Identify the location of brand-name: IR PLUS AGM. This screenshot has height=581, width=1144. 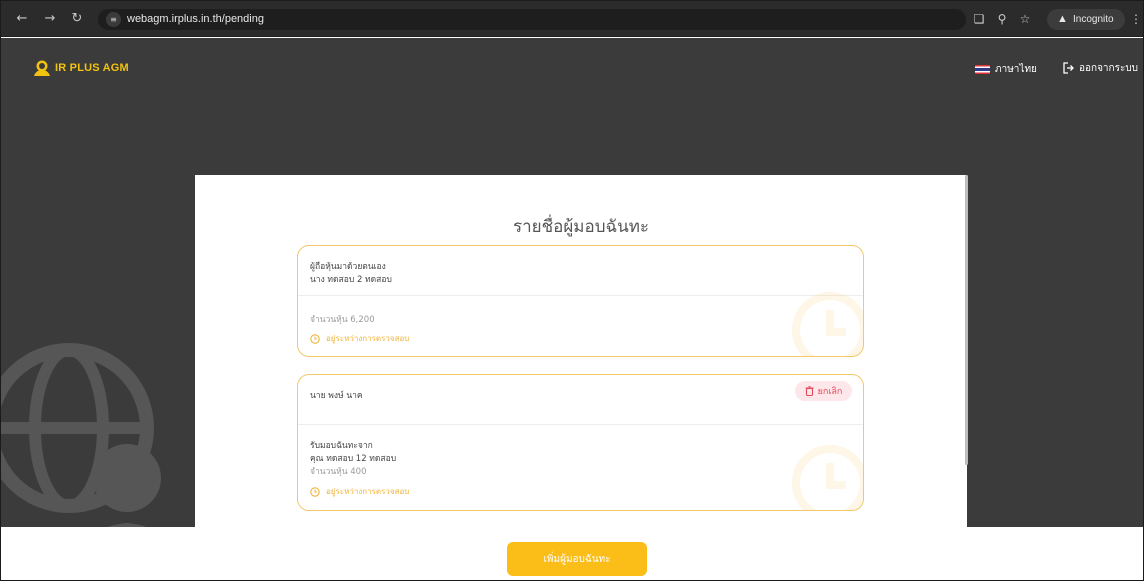
(92, 68).